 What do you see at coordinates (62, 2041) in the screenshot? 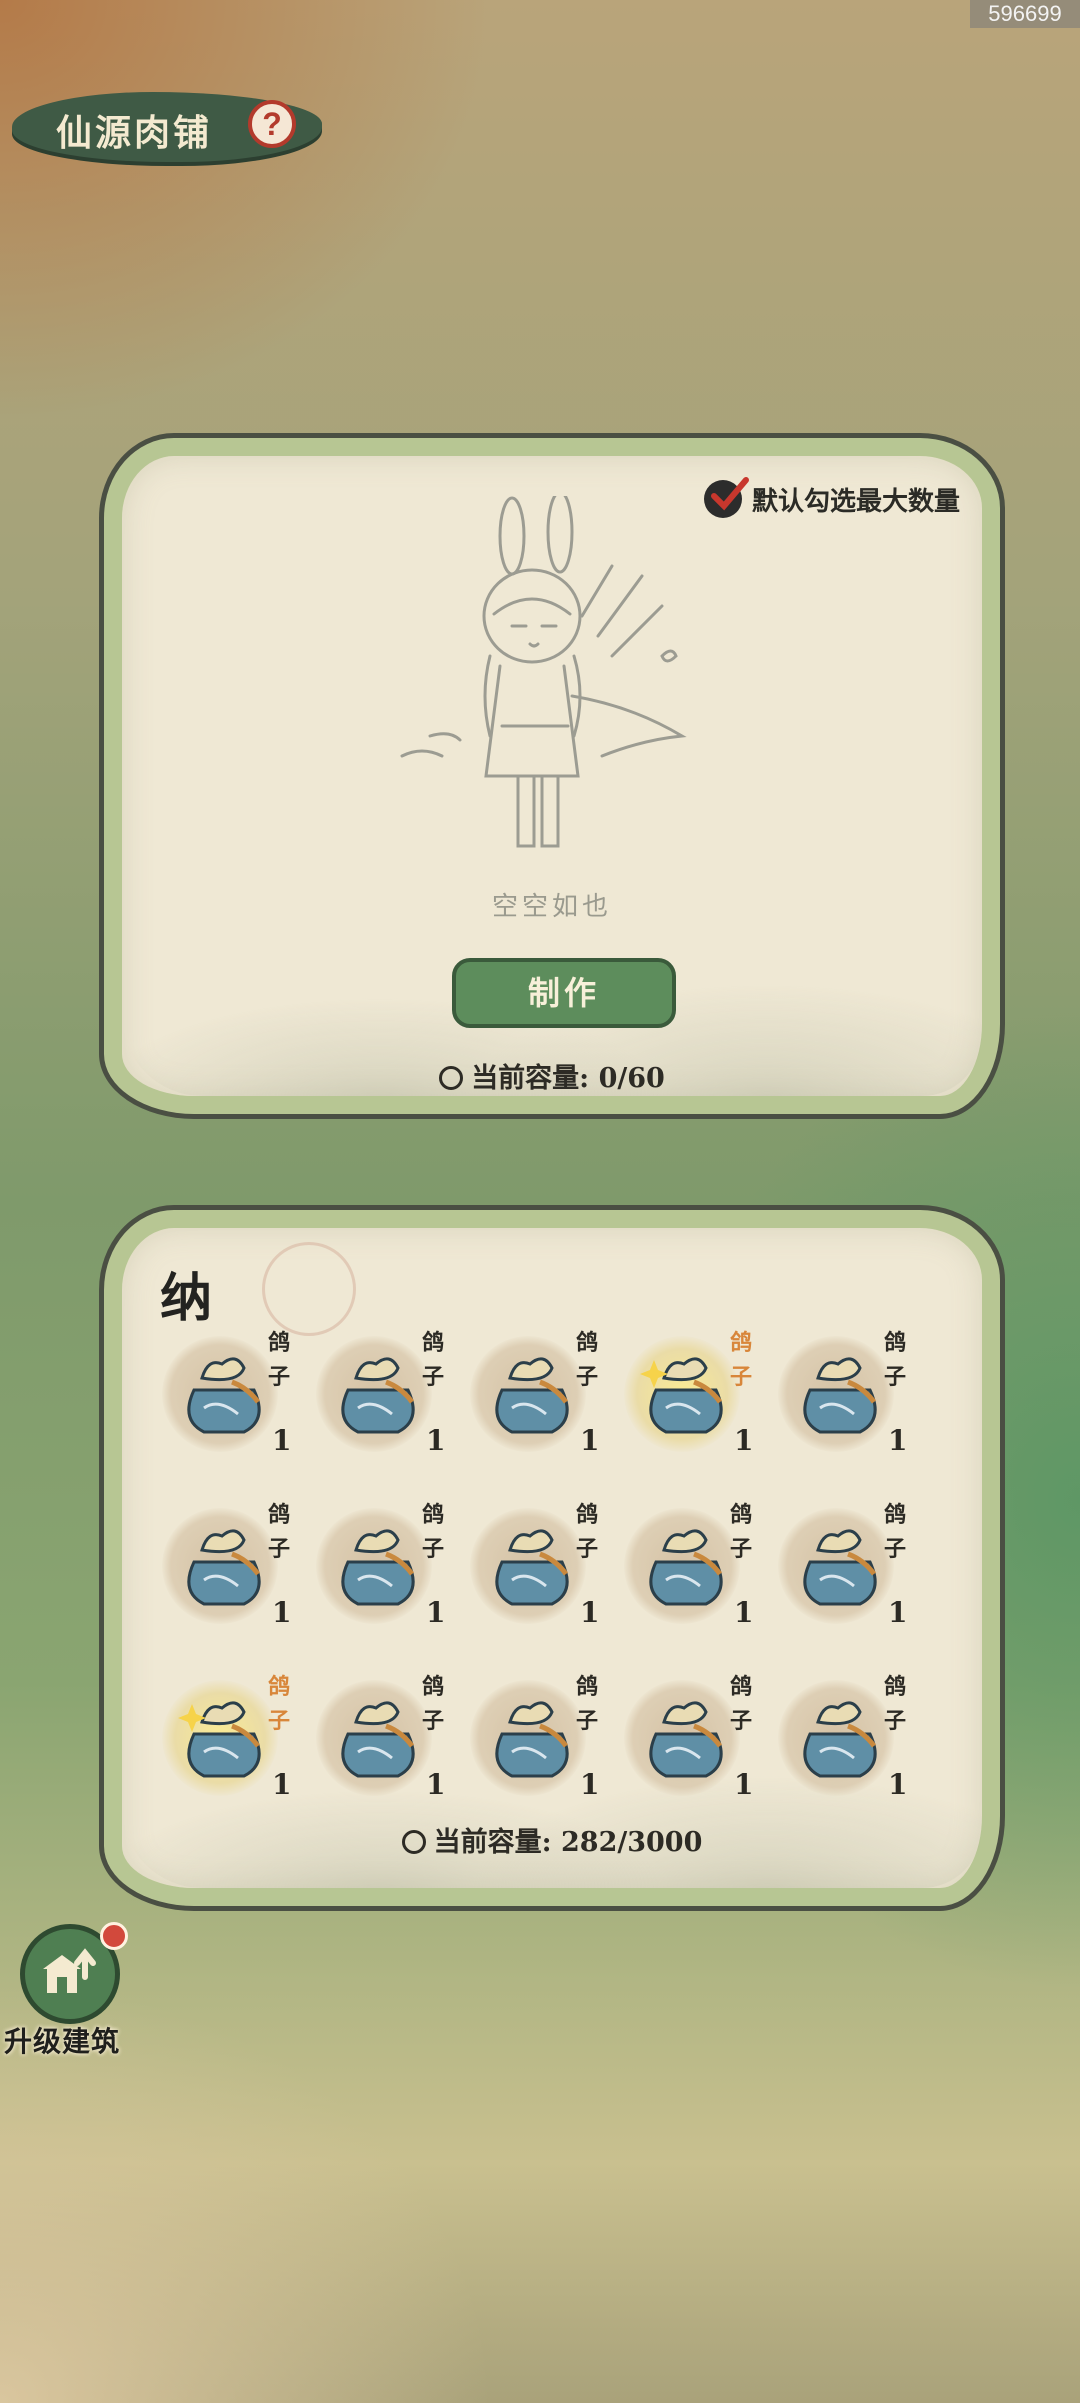
I see `upgrade-building-label: 升级建筑` at bounding box center [62, 2041].